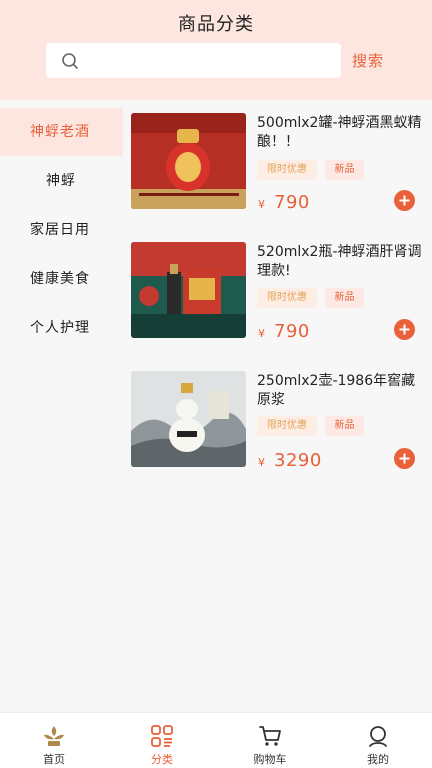 The image size is (432, 768). I want to click on tab-cart: 购物车, so click(270, 740).